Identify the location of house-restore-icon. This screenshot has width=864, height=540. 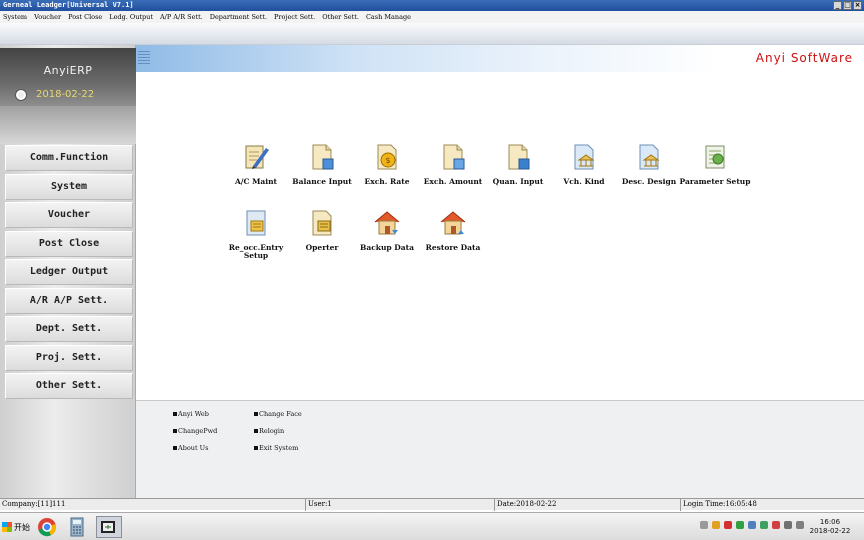
(453, 223).